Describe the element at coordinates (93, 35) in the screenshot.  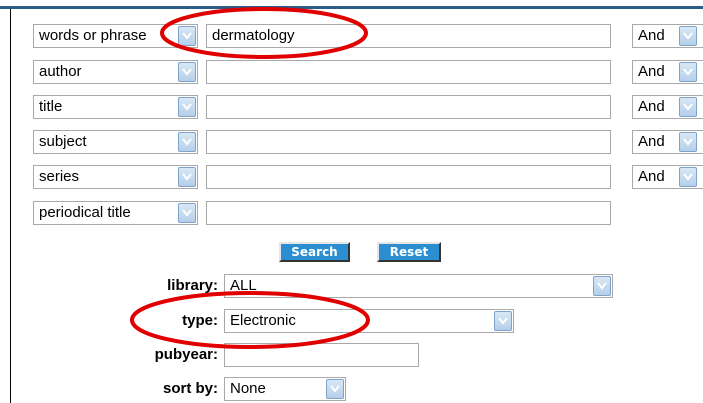
I see `field-select-words-label: words or phrase` at that location.